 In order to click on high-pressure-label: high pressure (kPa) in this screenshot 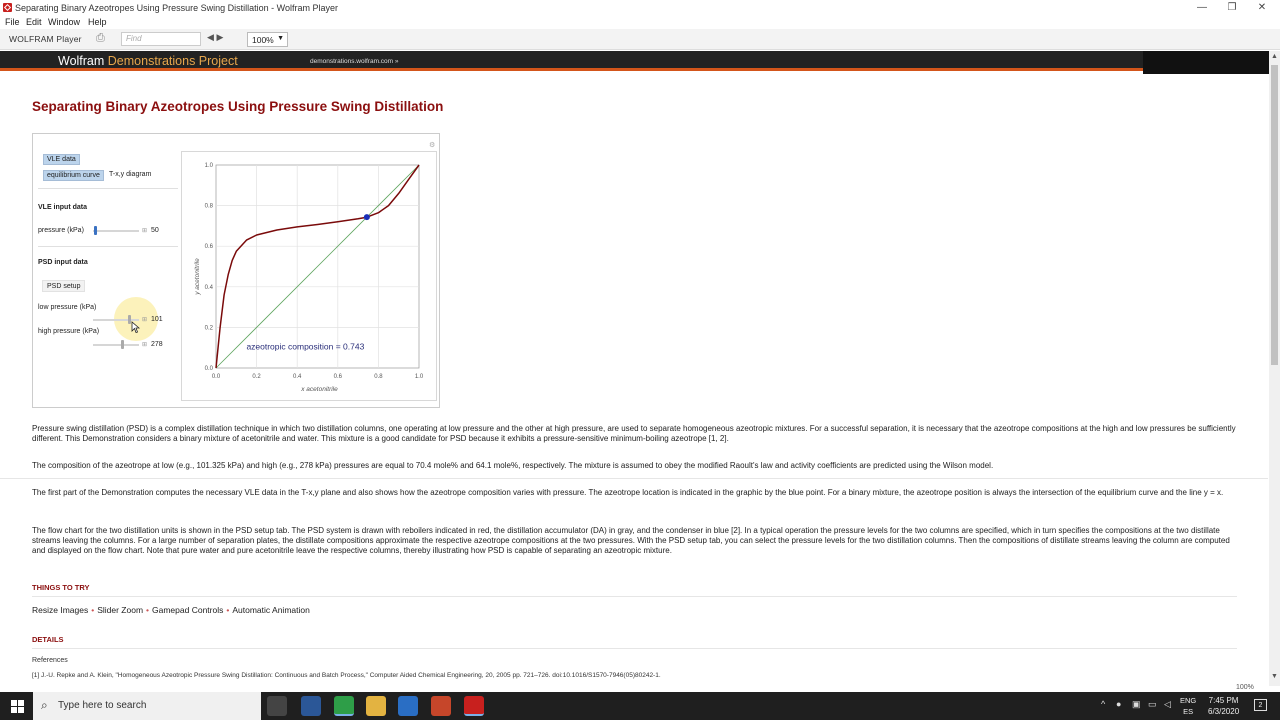, I will do `click(69, 331)`.